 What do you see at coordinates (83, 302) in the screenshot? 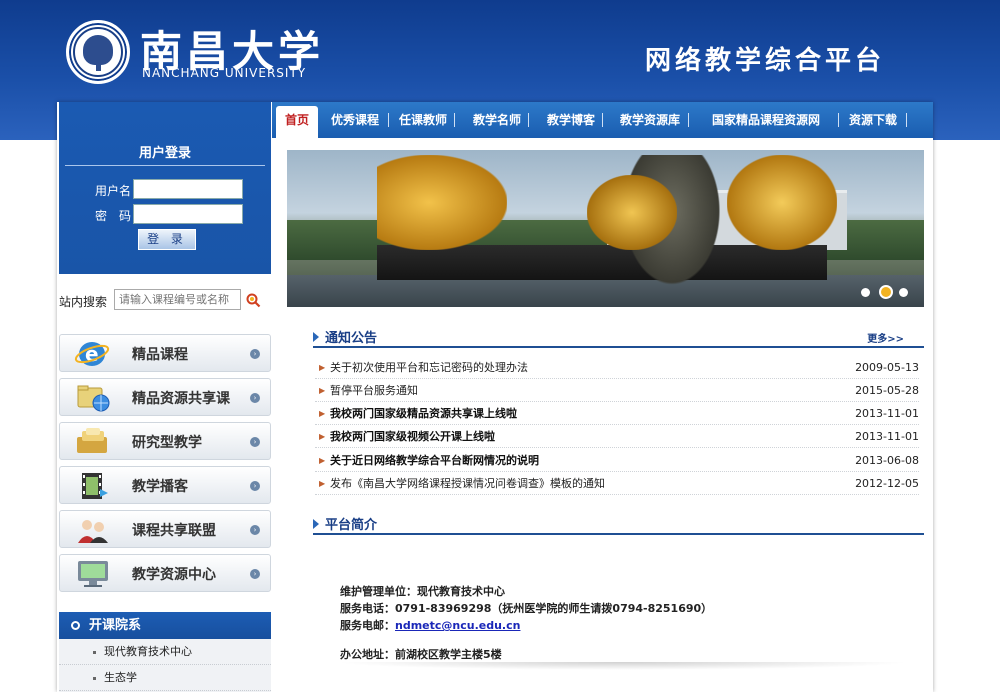
I see `site-search-label: 站内搜索` at bounding box center [83, 302].